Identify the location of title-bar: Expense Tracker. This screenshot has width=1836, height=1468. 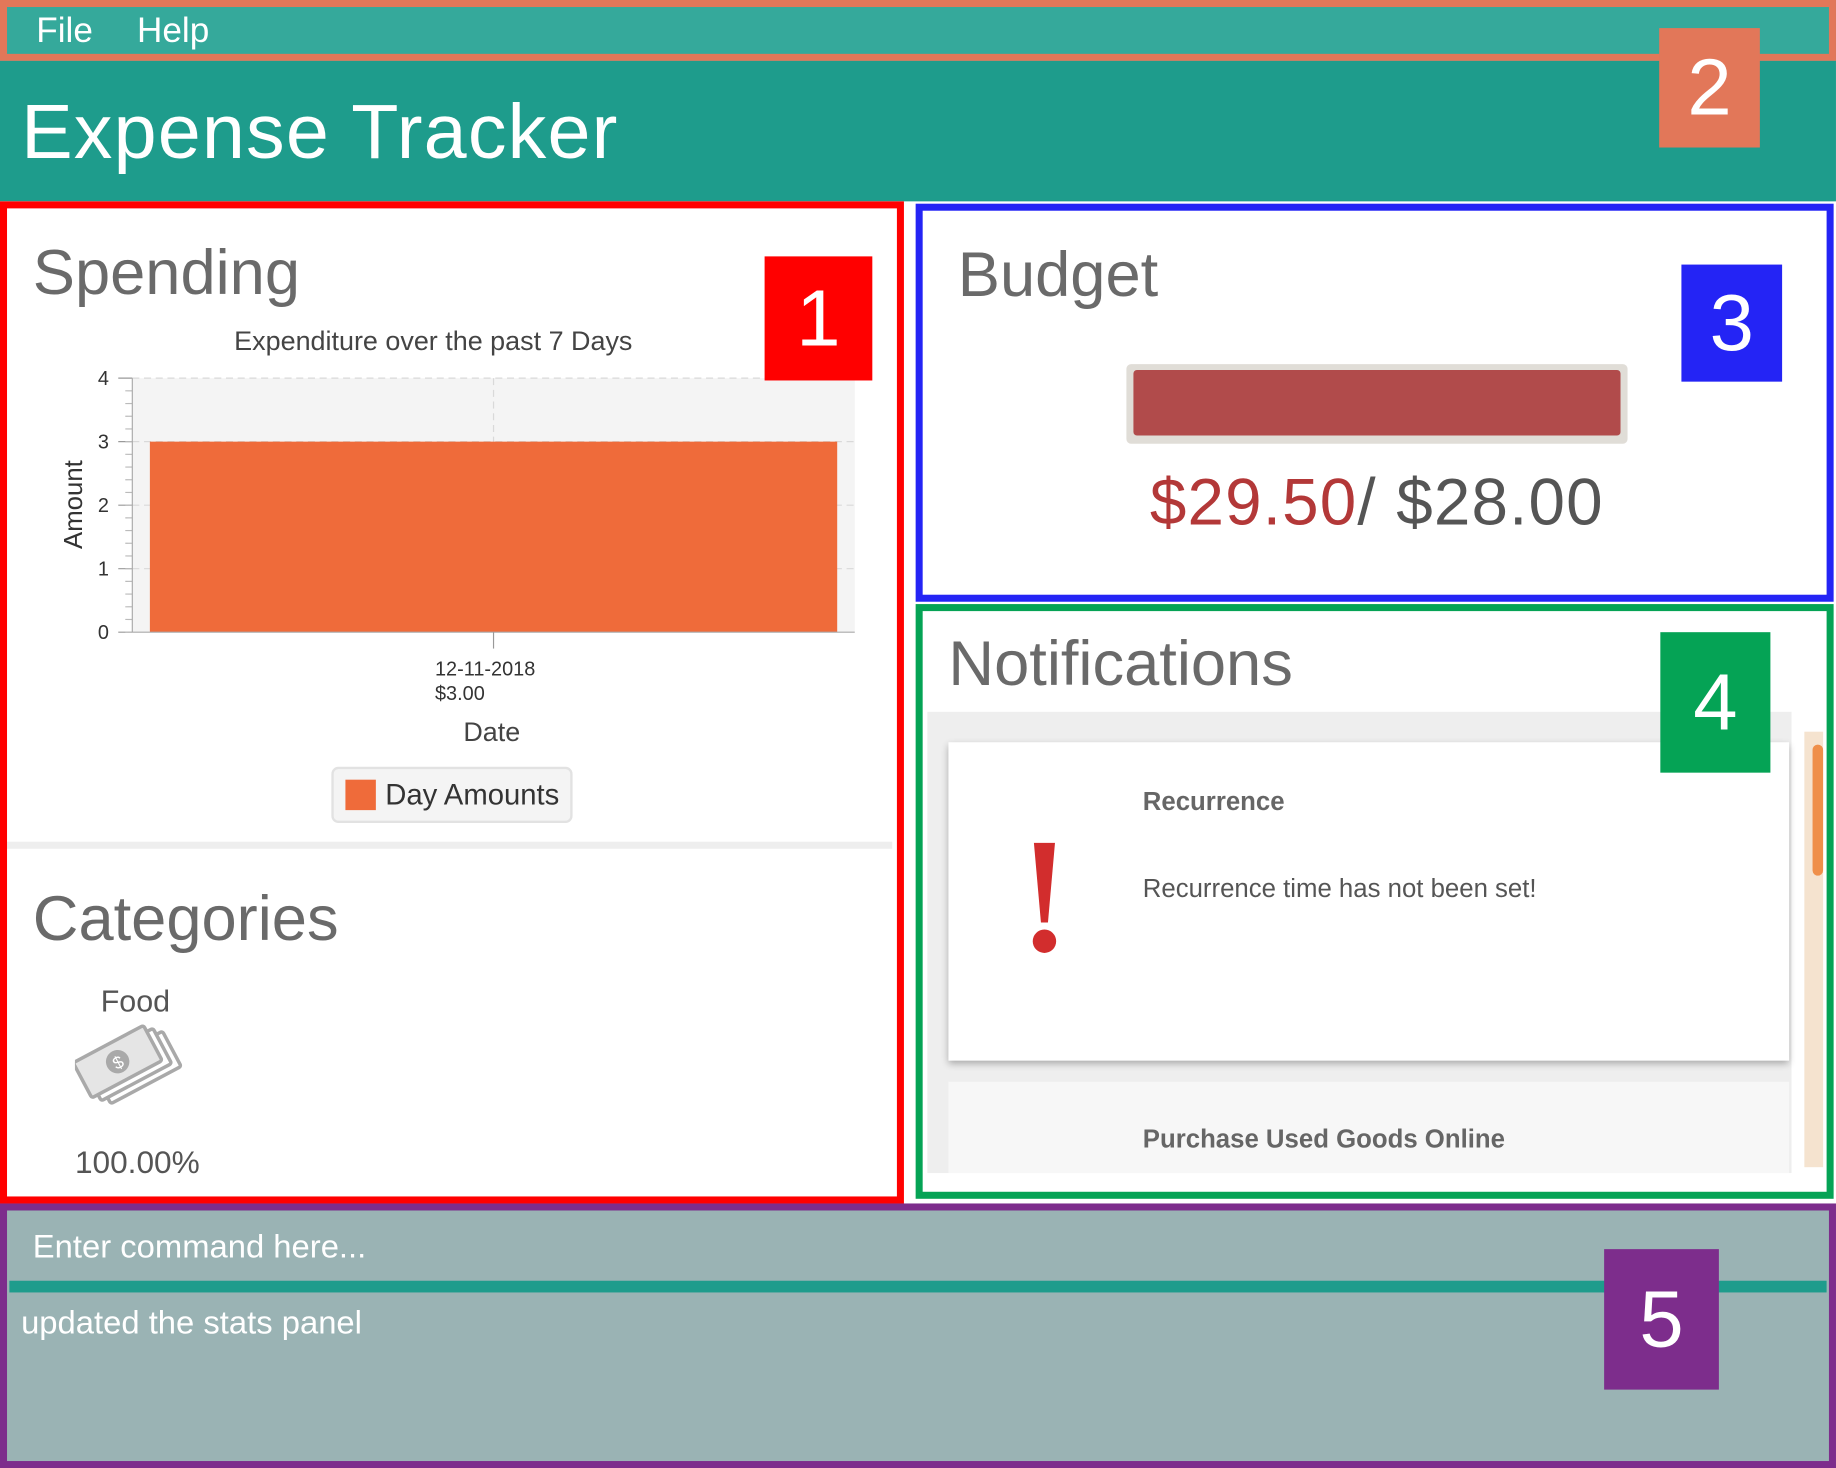
(918, 131).